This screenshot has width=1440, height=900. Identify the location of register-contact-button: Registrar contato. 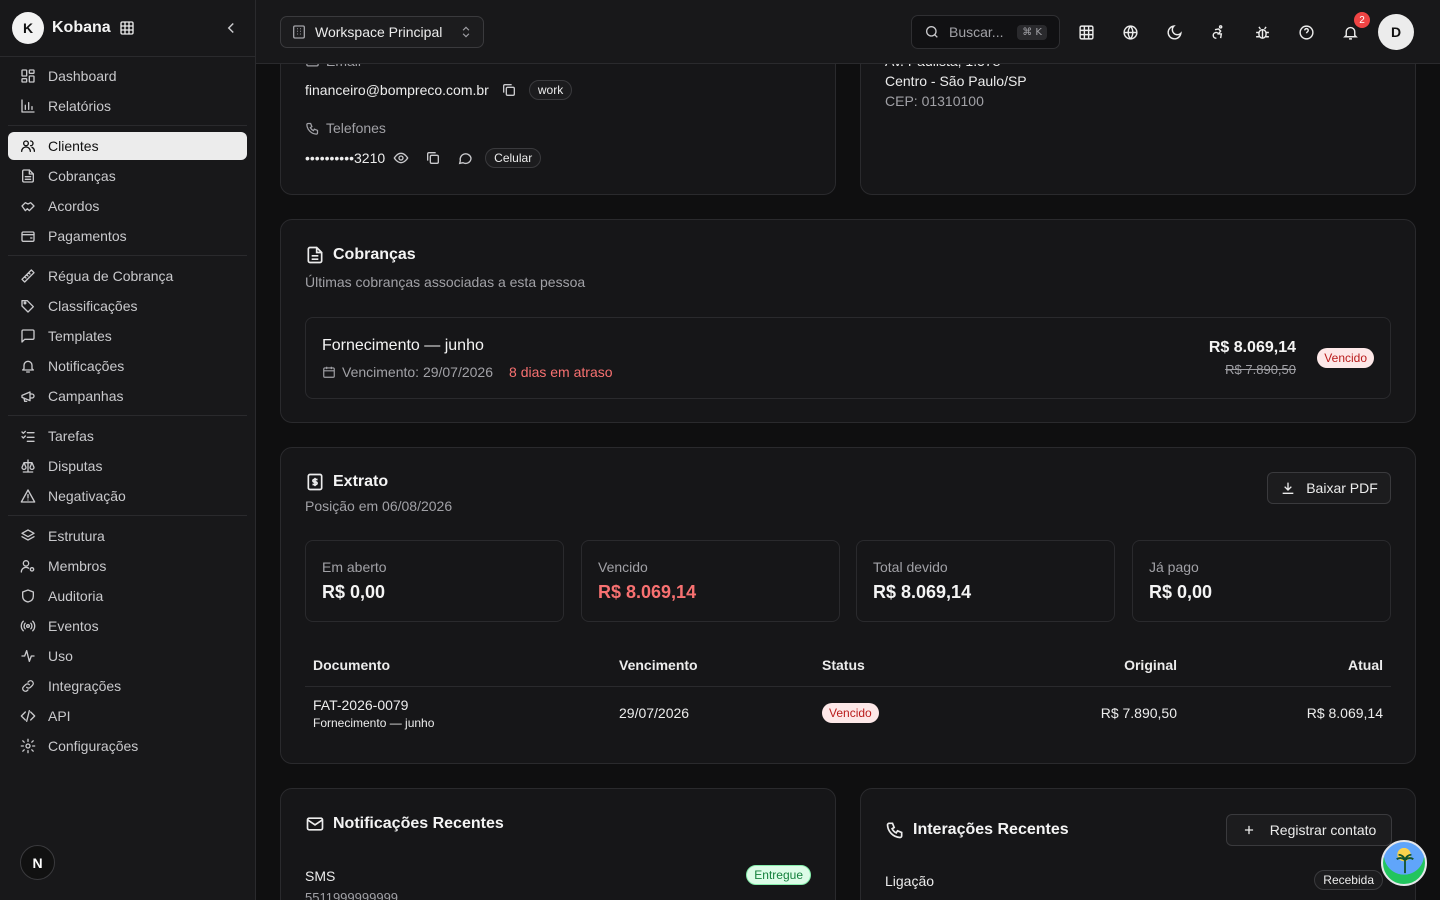
(1309, 830).